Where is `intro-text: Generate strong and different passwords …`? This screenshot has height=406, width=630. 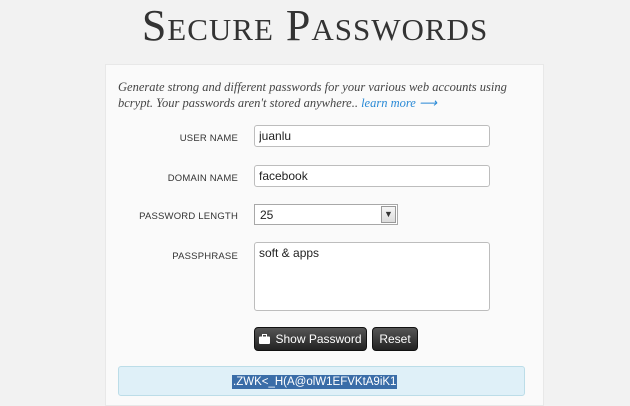 intro-text: Generate strong and different passwords … is located at coordinates (318, 95).